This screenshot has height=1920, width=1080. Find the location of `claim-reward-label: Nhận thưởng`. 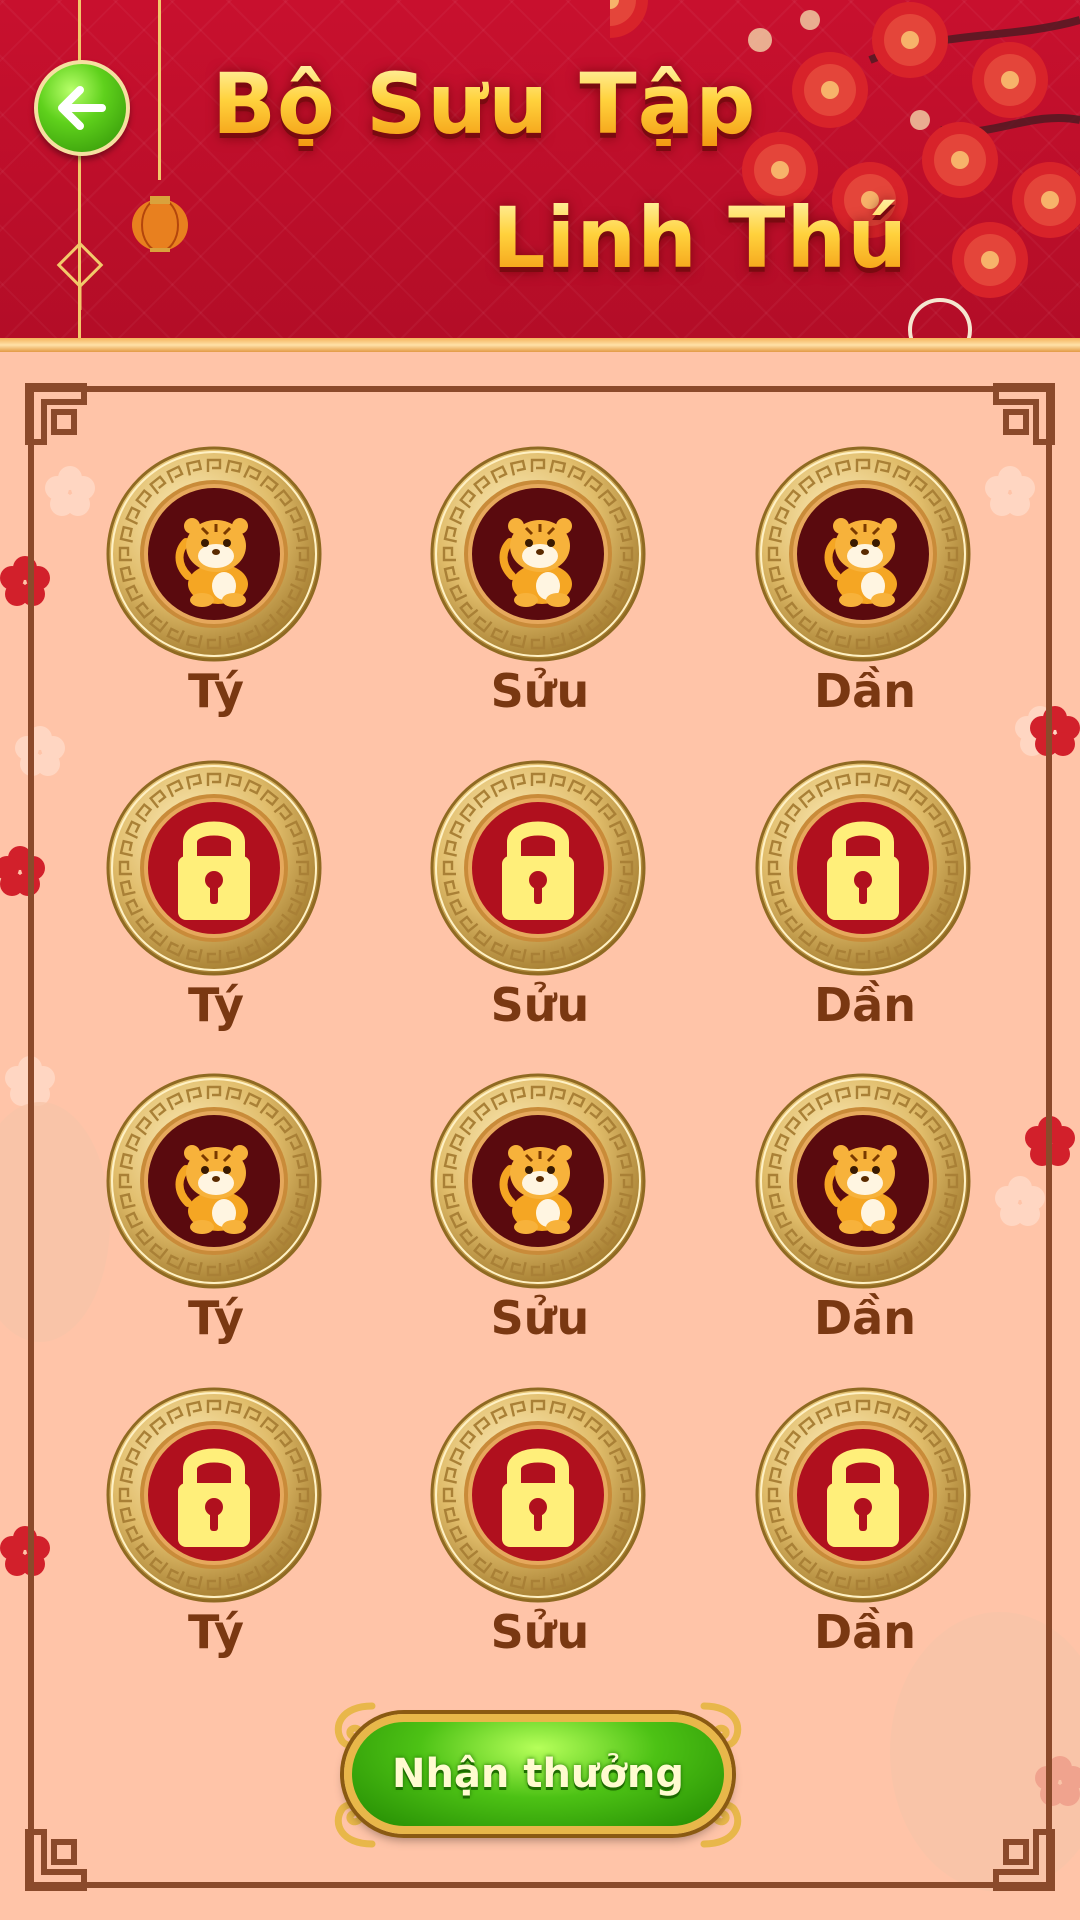

claim-reward-label: Nhận thưởng is located at coordinates (537, 1774).